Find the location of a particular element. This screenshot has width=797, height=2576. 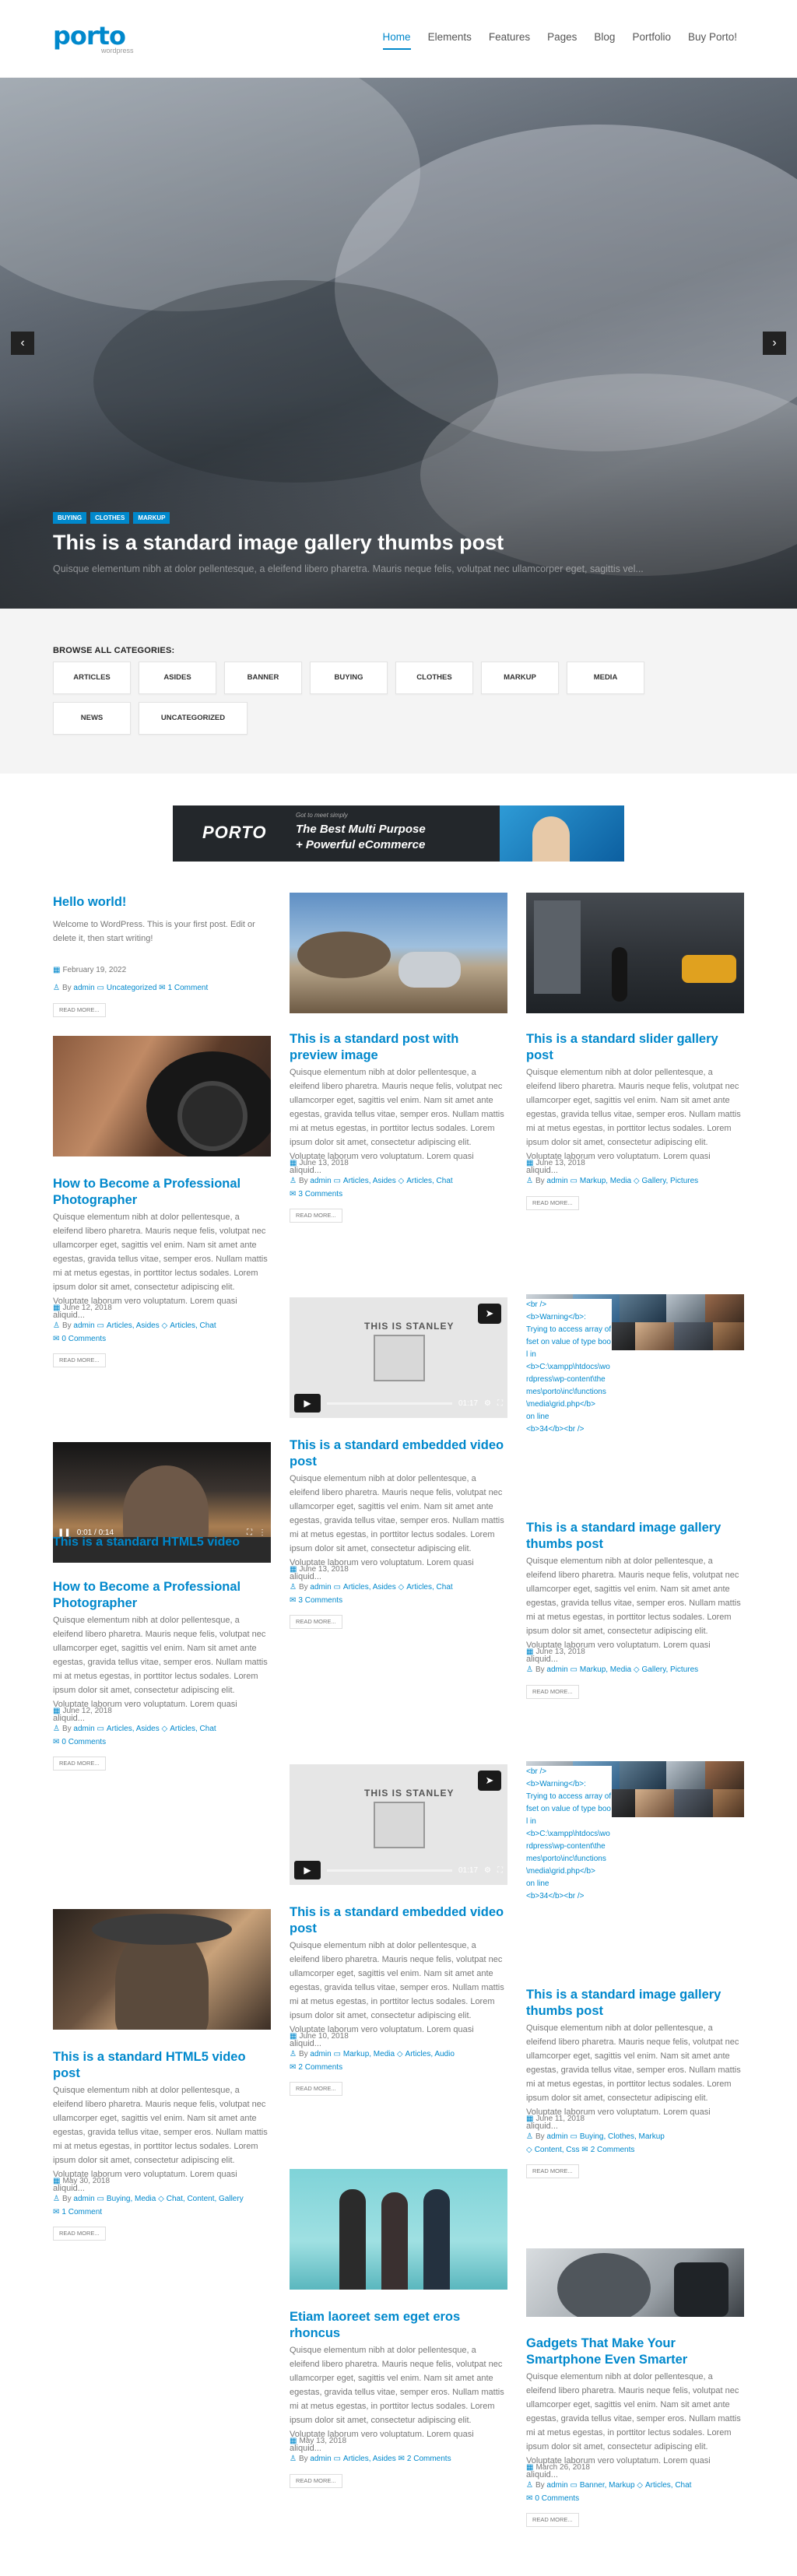

tag-link: Articles, Audio is located at coordinates (430, 2054).